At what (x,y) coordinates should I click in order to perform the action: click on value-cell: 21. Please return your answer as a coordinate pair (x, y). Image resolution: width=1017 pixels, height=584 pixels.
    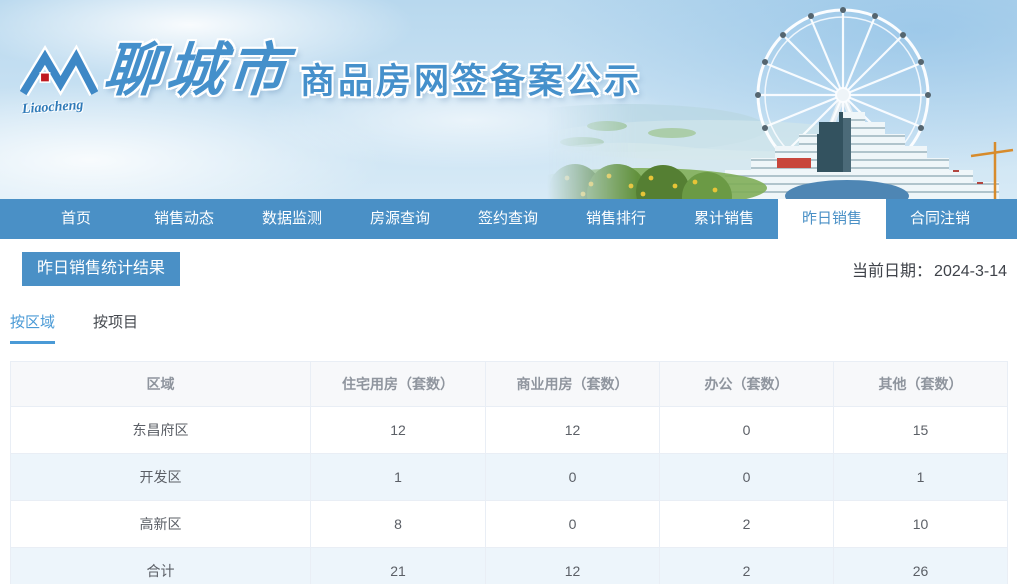
    Looking at the image, I should click on (398, 565).